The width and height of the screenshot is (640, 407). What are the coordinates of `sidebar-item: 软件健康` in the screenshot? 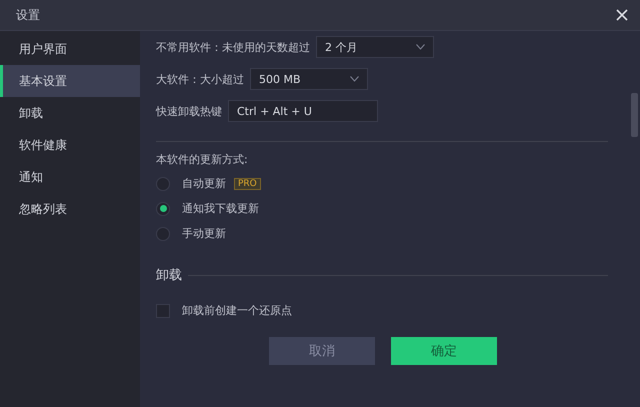 It's located at (70, 145).